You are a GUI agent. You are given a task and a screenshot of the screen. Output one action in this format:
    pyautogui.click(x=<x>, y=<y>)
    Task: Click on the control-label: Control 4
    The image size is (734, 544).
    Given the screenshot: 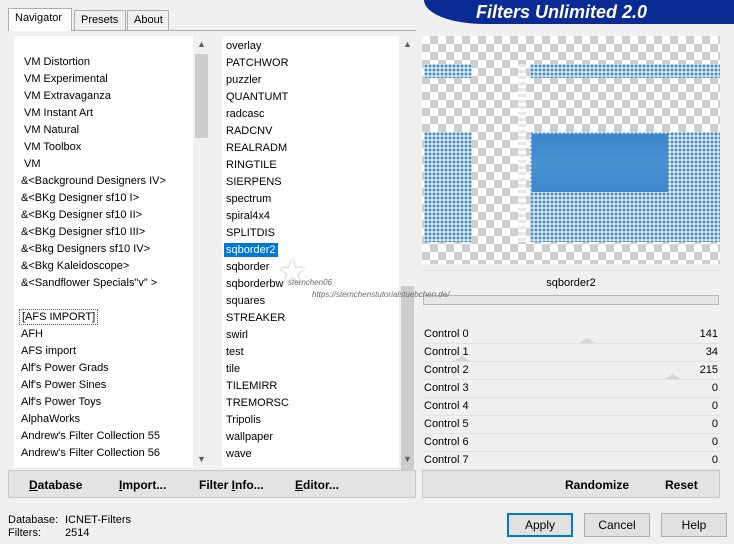 What is the action you would take?
    pyautogui.click(x=446, y=406)
    